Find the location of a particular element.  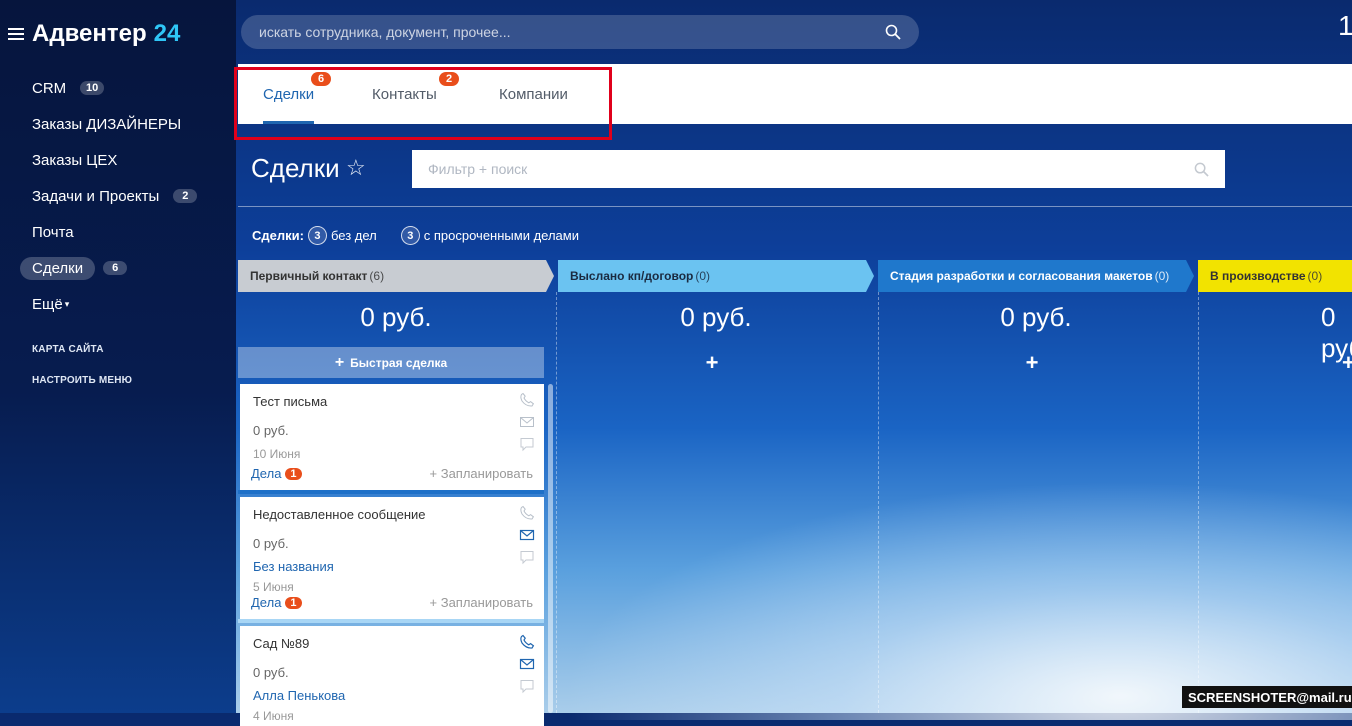

configure-menu-link: НАСТРОИТЬ МЕНЮ is located at coordinates (125, 380).